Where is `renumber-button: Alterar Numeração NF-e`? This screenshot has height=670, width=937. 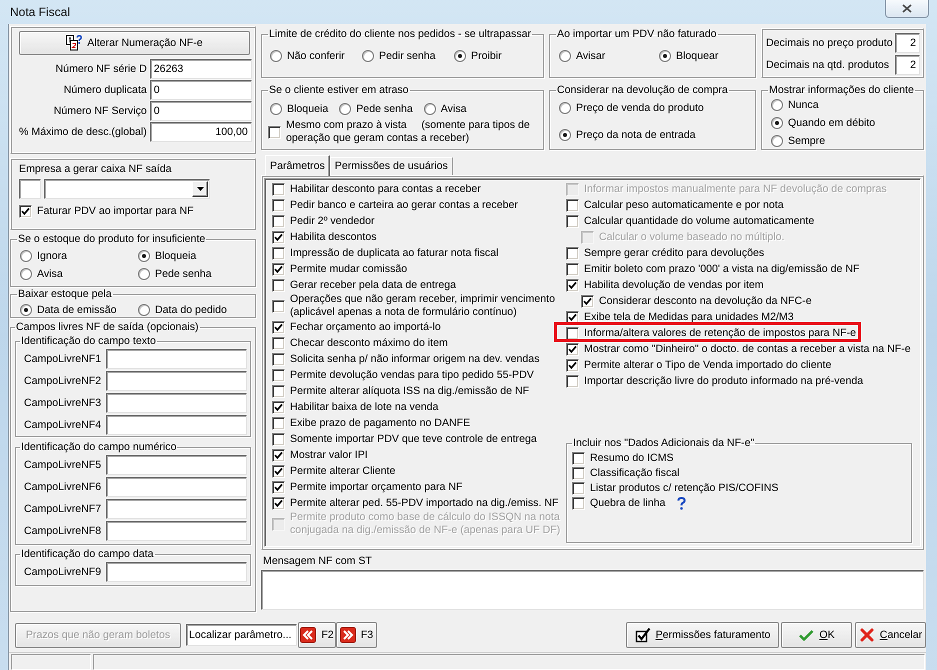 renumber-button: Alterar Numeração NF-e is located at coordinates (134, 43).